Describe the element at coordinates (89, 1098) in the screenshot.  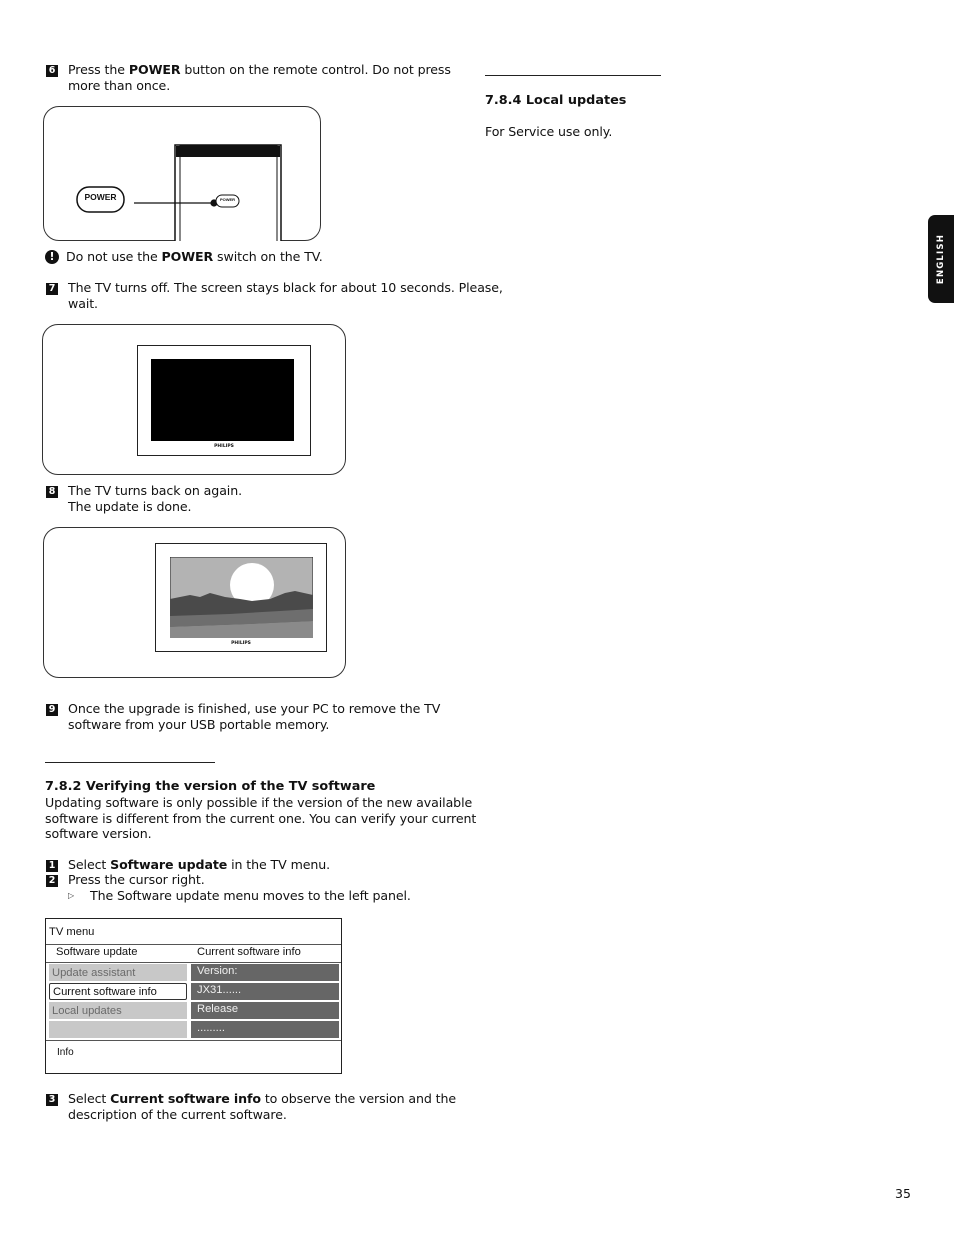
I see `step3-text-pre: Select` at that location.